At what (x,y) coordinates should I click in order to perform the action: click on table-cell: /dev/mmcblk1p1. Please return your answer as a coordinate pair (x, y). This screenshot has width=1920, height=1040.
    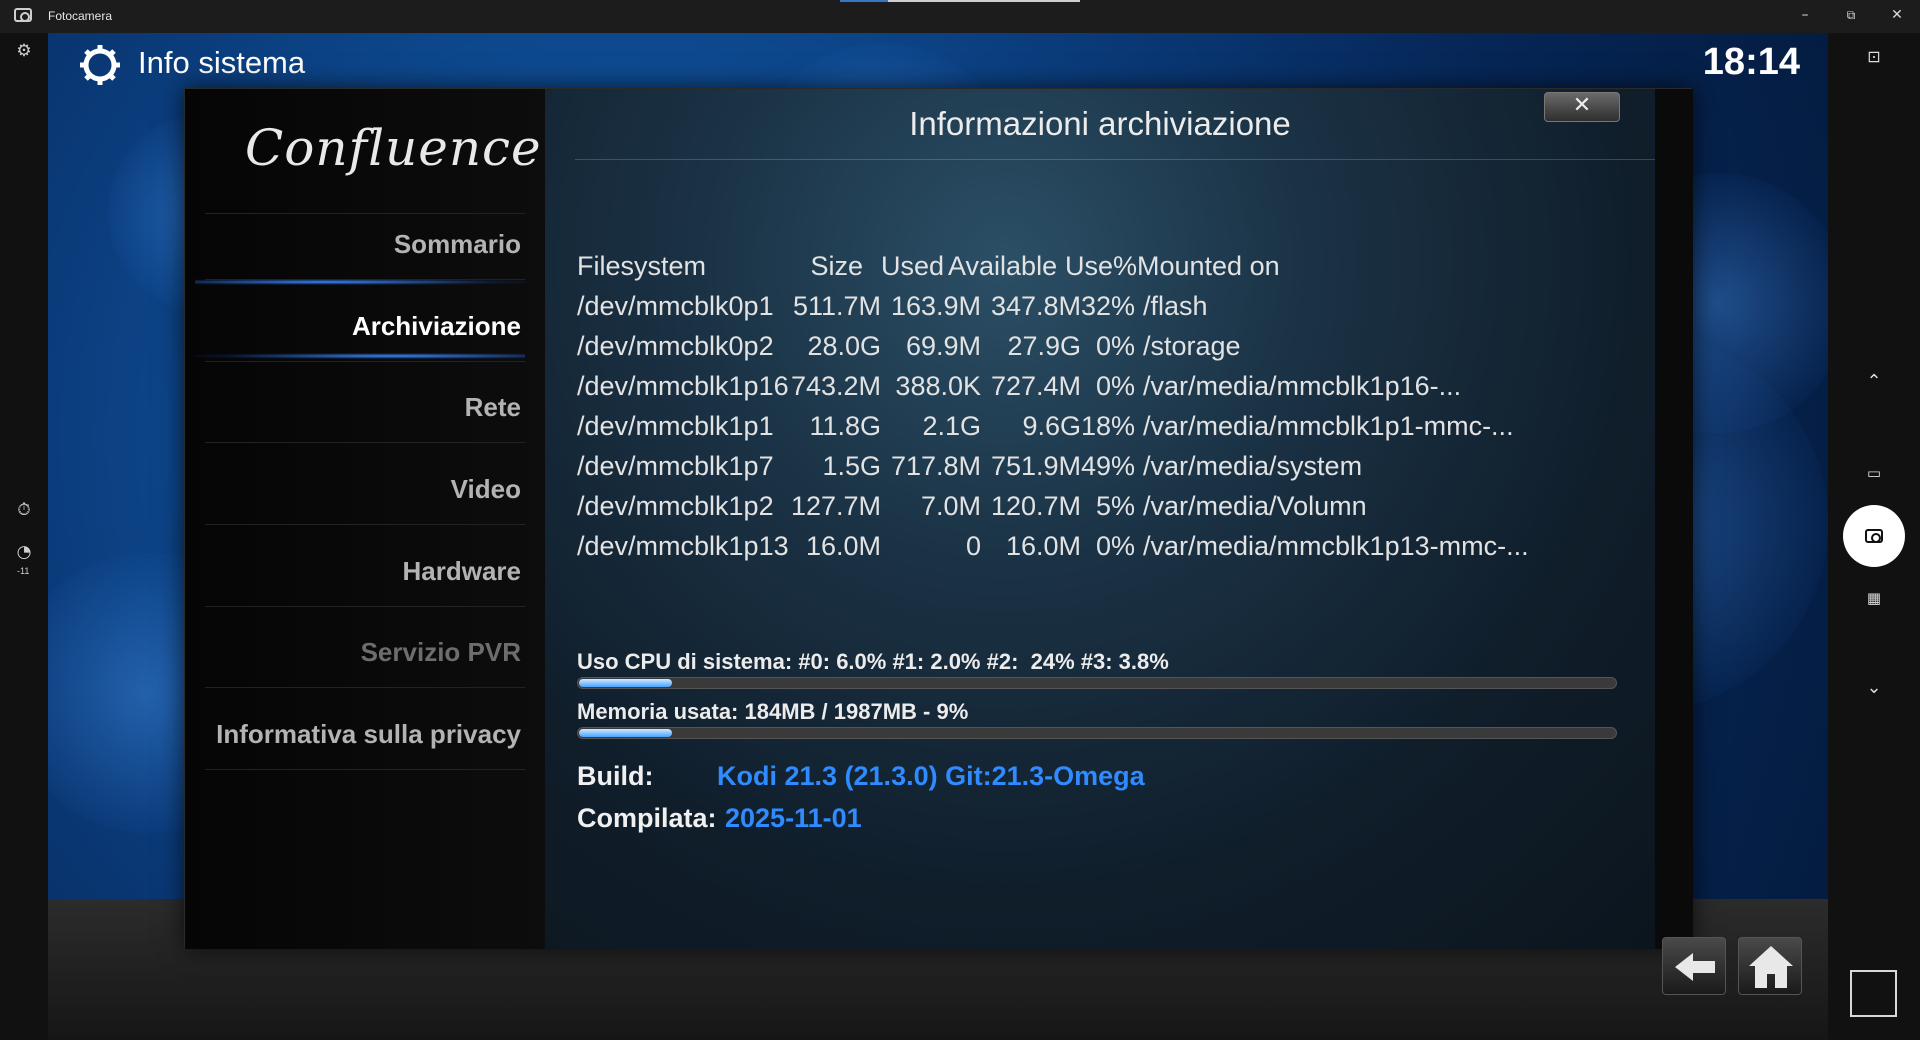
    Looking at the image, I should click on (675, 426).